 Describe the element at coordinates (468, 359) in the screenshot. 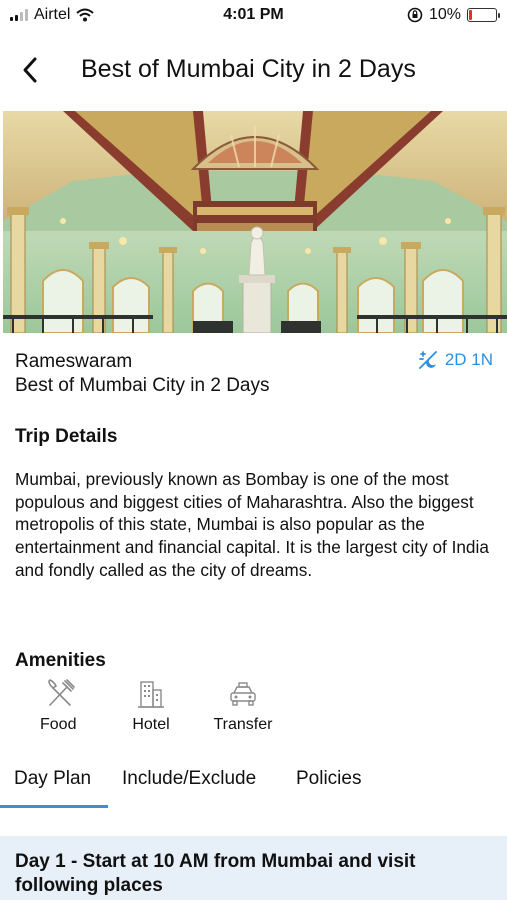

I see `duration-label: 2D 1N` at that location.